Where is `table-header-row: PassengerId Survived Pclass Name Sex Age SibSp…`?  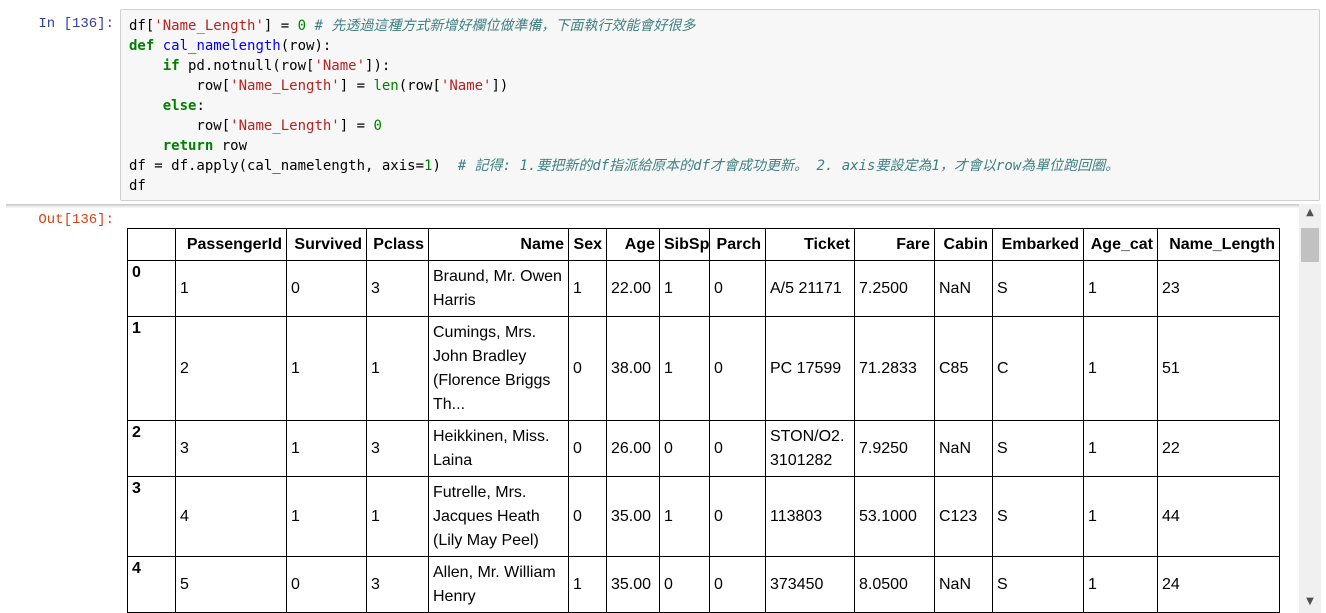 table-header-row: PassengerId Survived Pclass Name Sex Age SibSp… is located at coordinates (703, 244).